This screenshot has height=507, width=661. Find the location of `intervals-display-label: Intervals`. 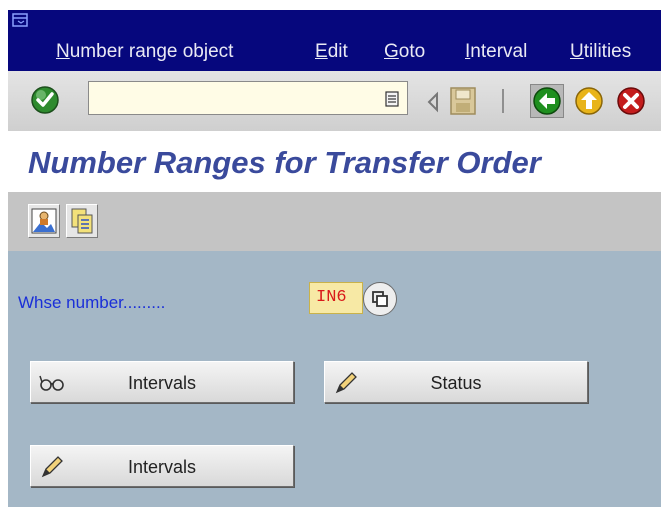

intervals-display-label: Intervals is located at coordinates (162, 383).